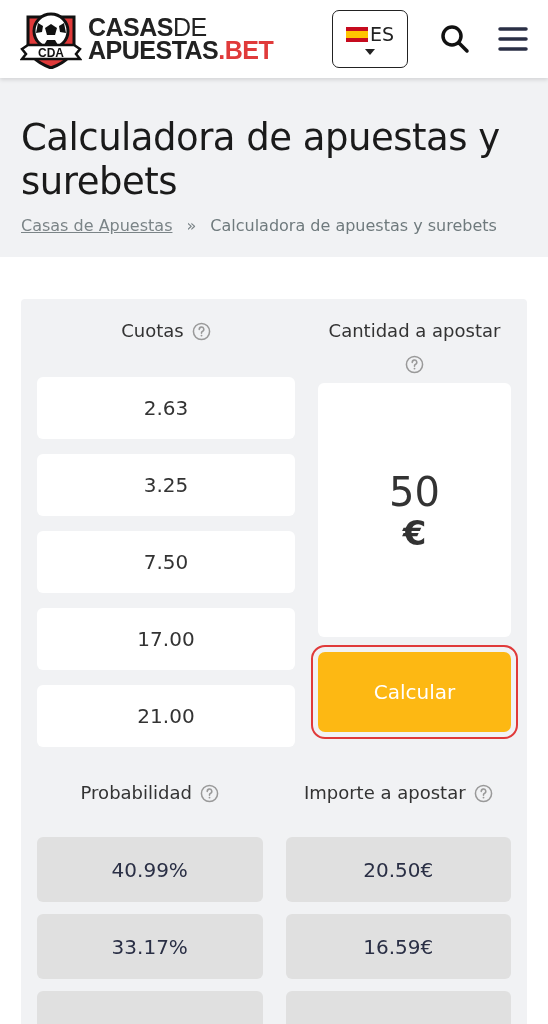  What do you see at coordinates (370, 39) in the screenshot?
I see `language-selector: ES` at bounding box center [370, 39].